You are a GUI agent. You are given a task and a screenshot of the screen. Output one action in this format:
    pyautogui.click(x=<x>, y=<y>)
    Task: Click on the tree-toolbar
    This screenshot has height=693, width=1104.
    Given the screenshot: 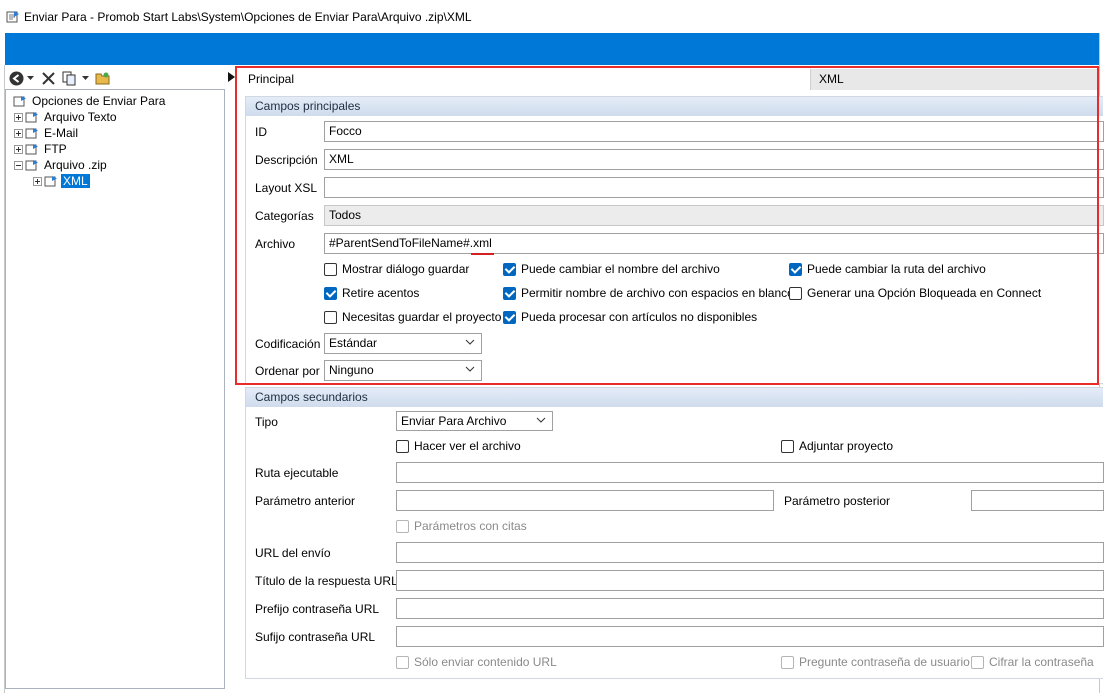 What is the action you would take?
    pyautogui.click(x=115, y=78)
    